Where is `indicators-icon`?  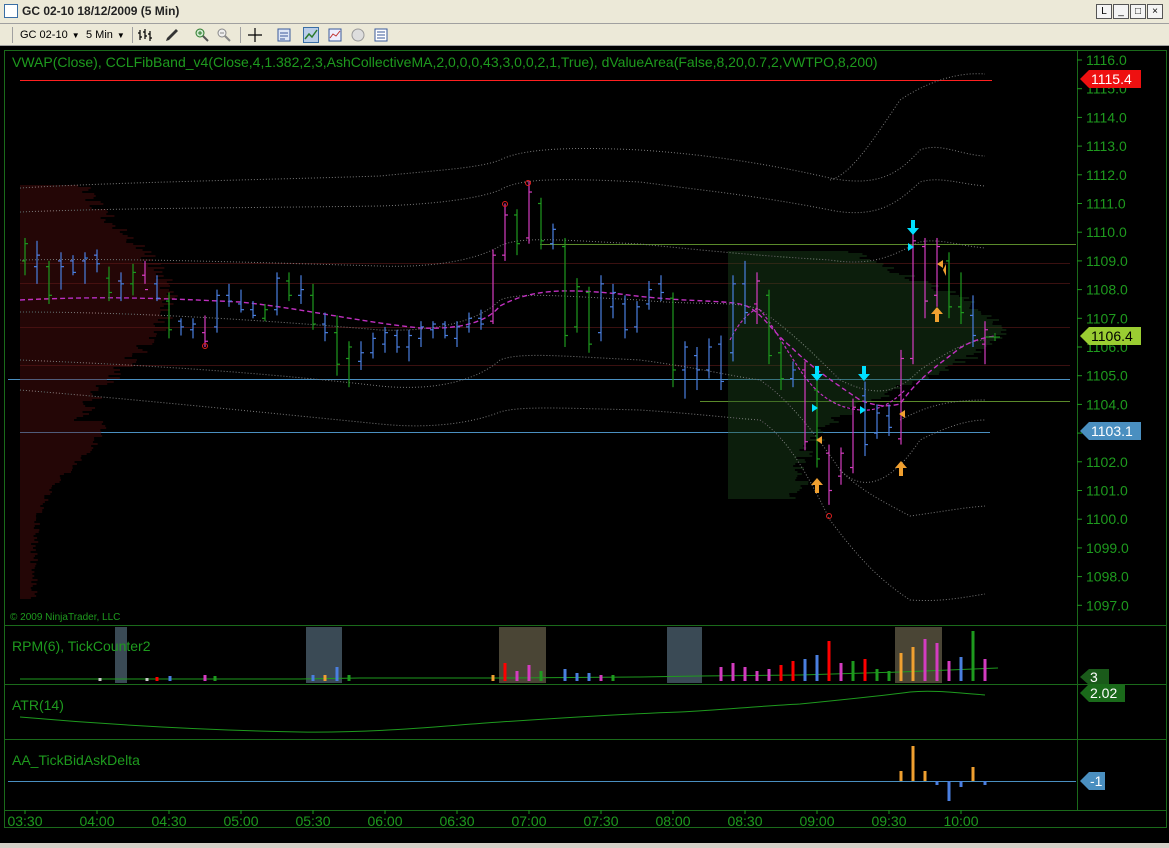
indicators-icon is located at coordinates (311, 35).